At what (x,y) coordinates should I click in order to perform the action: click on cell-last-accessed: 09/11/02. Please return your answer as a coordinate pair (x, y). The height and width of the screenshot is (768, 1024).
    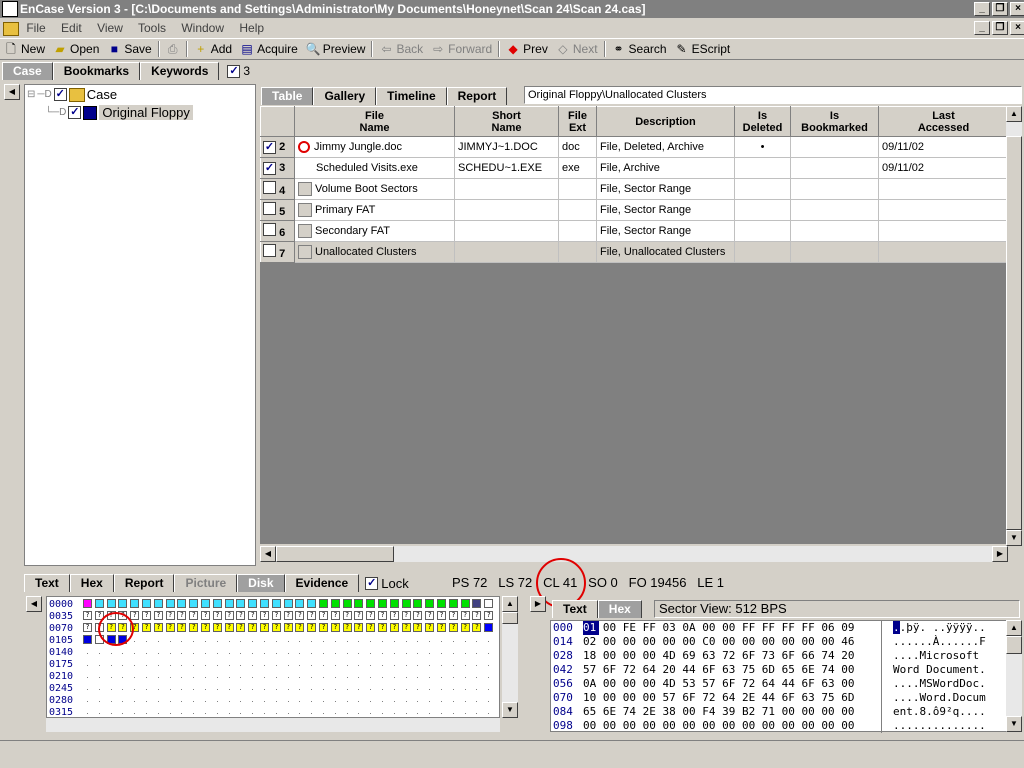
    Looking at the image, I should click on (943, 168).